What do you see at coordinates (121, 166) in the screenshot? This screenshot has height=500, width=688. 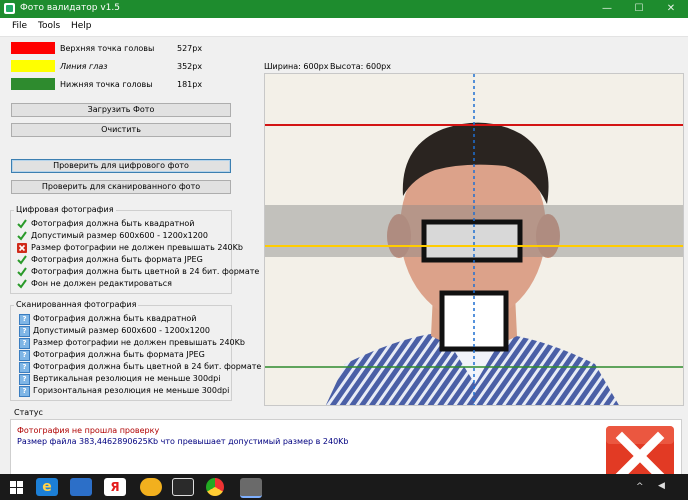 I see `check-digital-button: Проверить для цифрового фото` at bounding box center [121, 166].